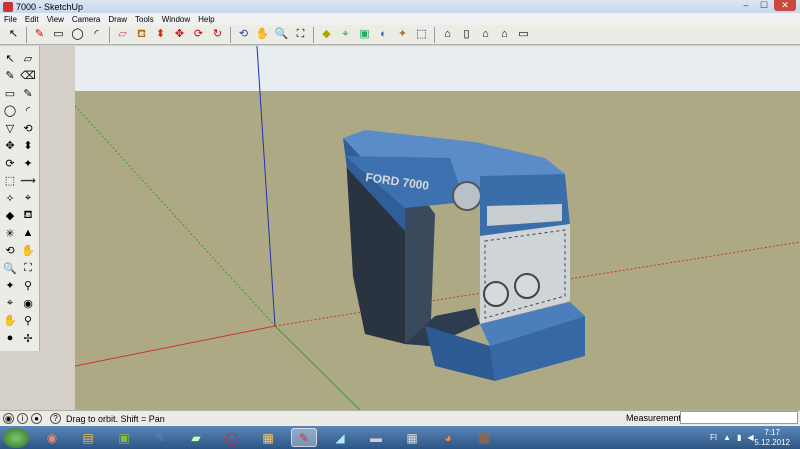 Image resolution: width=800 pixels, height=449 pixels. Describe the element at coordinates (383, 34) in the screenshot. I see `warehouse-icon: ◐` at that location.